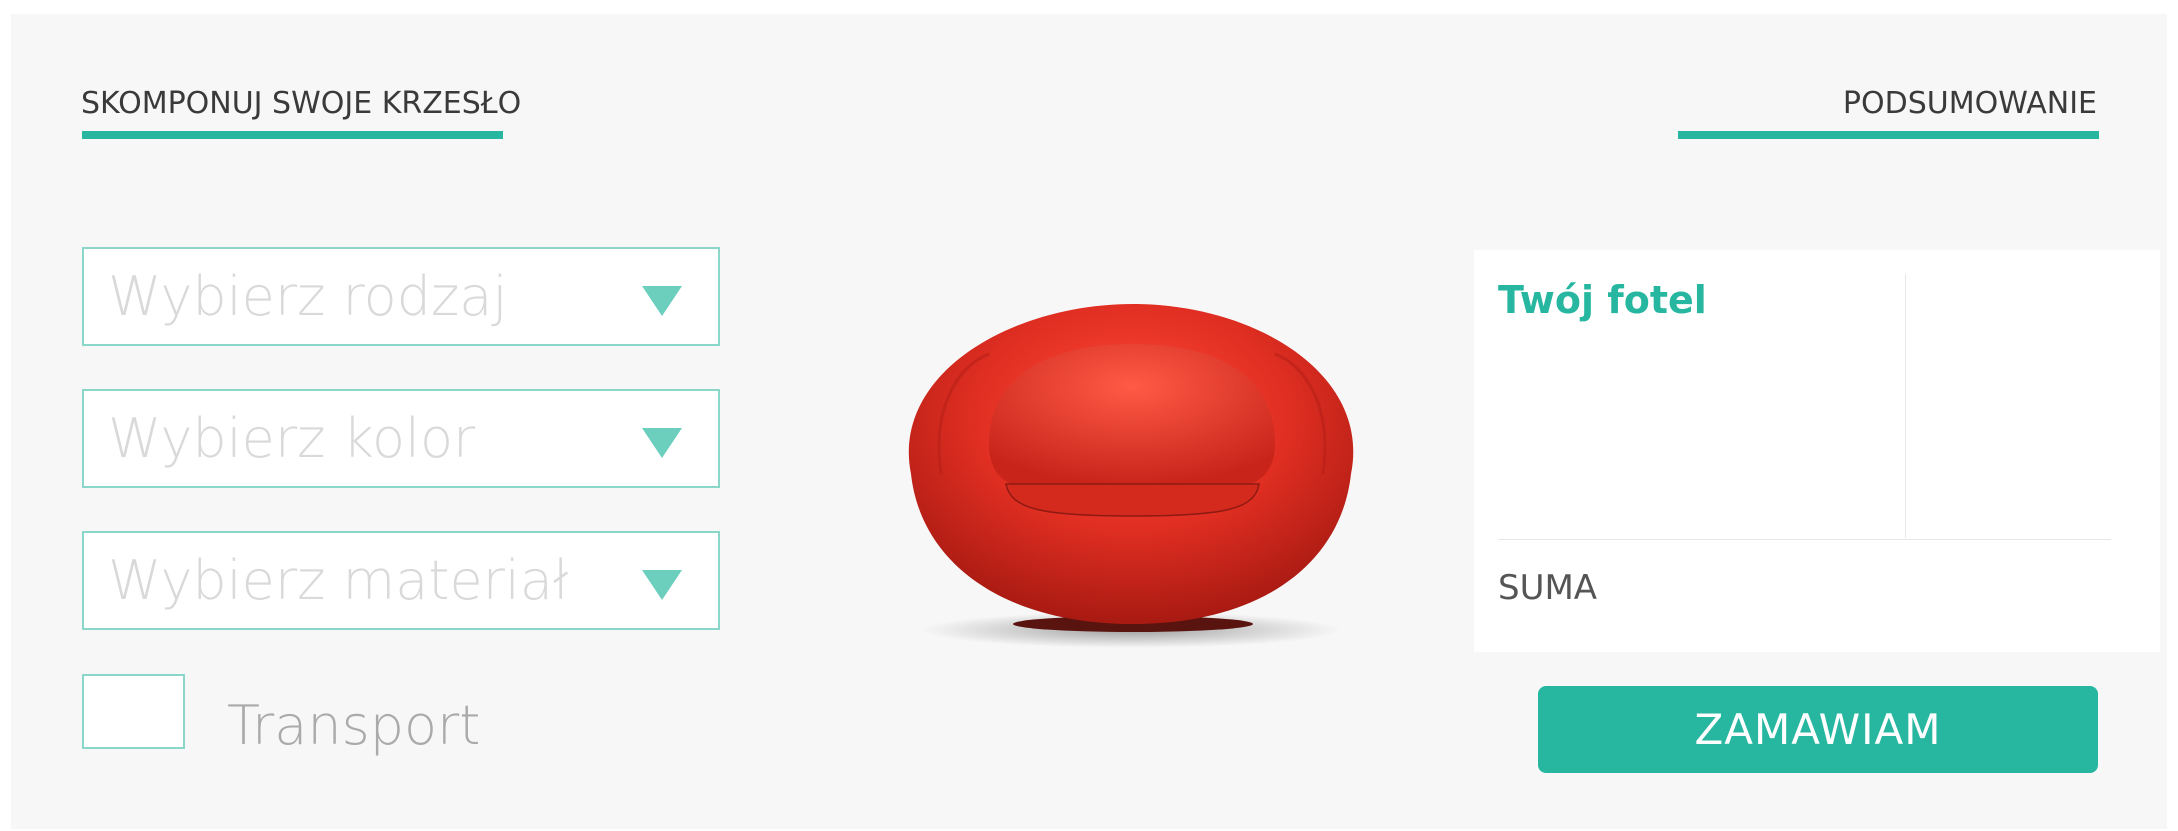 The image size is (2178, 831). Describe the element at coordinates (338, 580) in the screenshot. I see `material-select-placeholder: Wybierz materiał` at that location.